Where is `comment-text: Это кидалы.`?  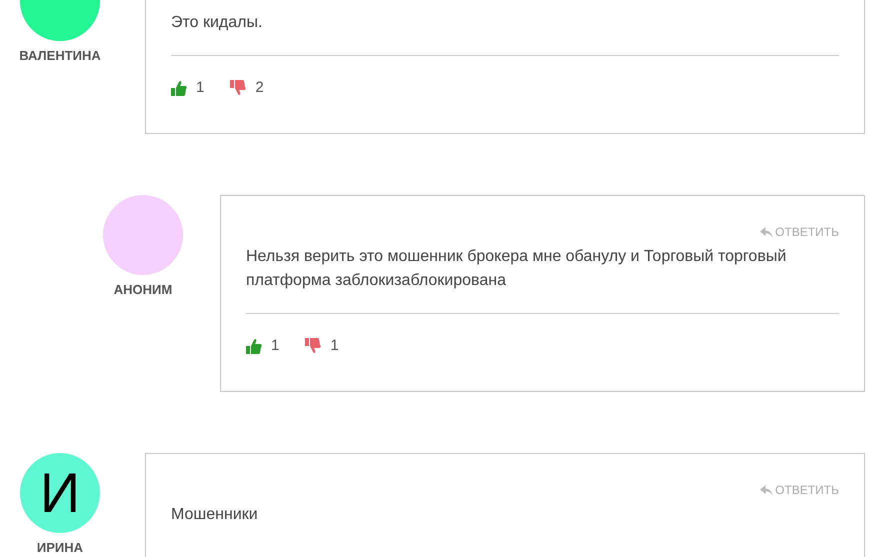 comment-text: Это кидалы. is located at coordinates (217, 23).